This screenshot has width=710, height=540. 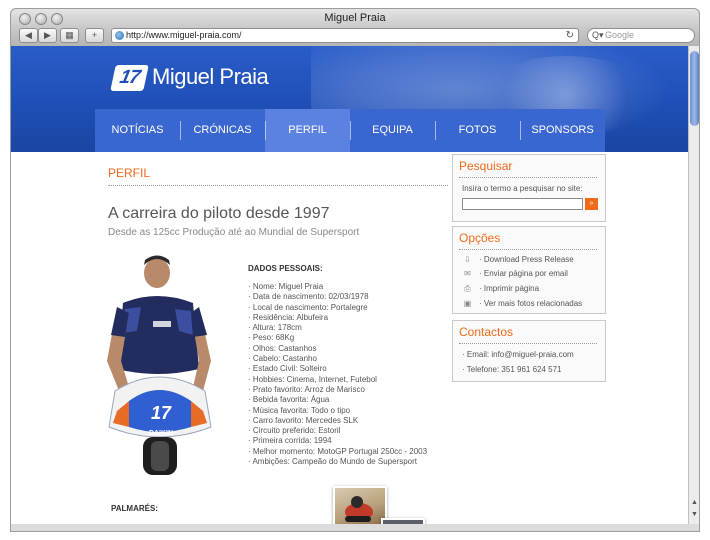 What do you see at coordinates (641, 35) in the screenshot?
I see `browser-search-field: Q▾ Google` at bounding box center [641, 35].